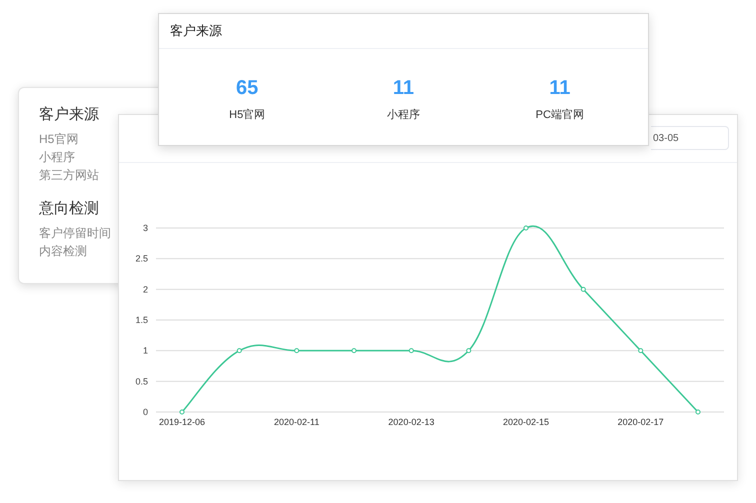  Describe the element at coordinates (141, 259) in the screenshot. I see `y-tick-label: 2.5` at that location.